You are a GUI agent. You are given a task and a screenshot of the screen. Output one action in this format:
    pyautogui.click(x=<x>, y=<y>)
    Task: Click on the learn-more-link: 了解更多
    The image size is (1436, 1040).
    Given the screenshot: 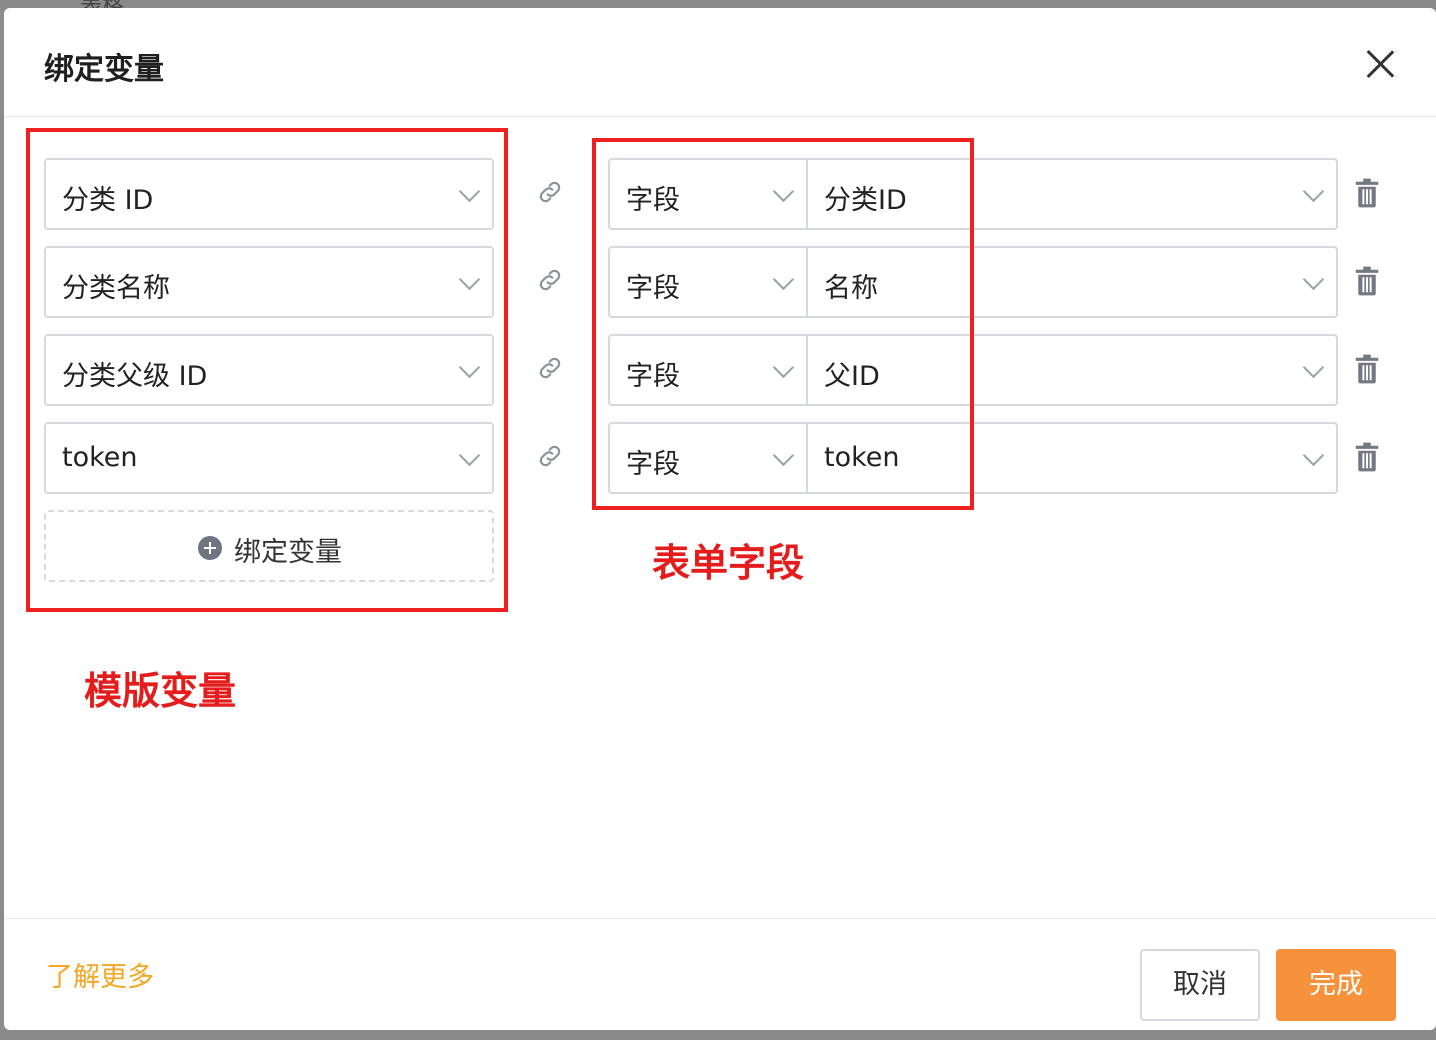 What is the action you would take?
    pyautogui.click(x=100, y=974)
    